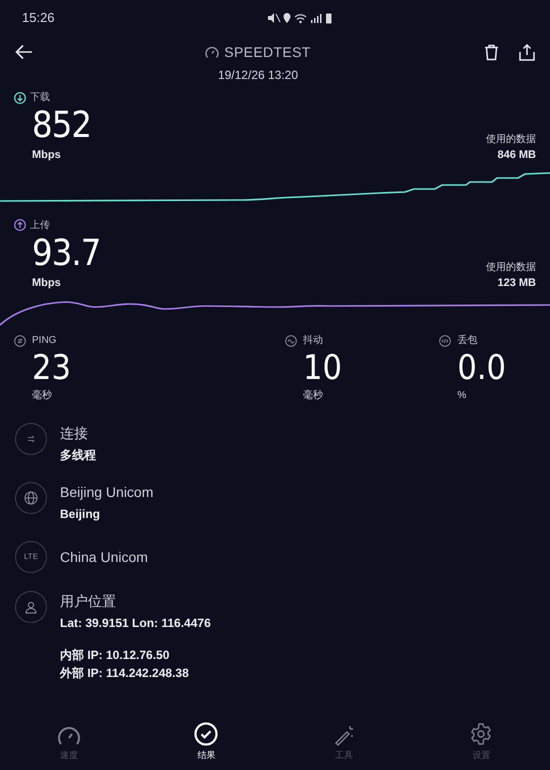 The image size is (550, 770). What do you see at coordinates (467, 341) in the screenshot?
I see `metric-label: 丢包` at bounding box center [467, 341].